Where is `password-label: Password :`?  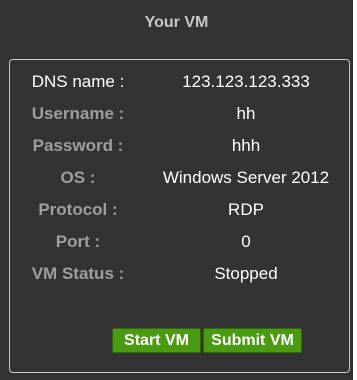 password-label: Password : is located at coordinates (78, 145).